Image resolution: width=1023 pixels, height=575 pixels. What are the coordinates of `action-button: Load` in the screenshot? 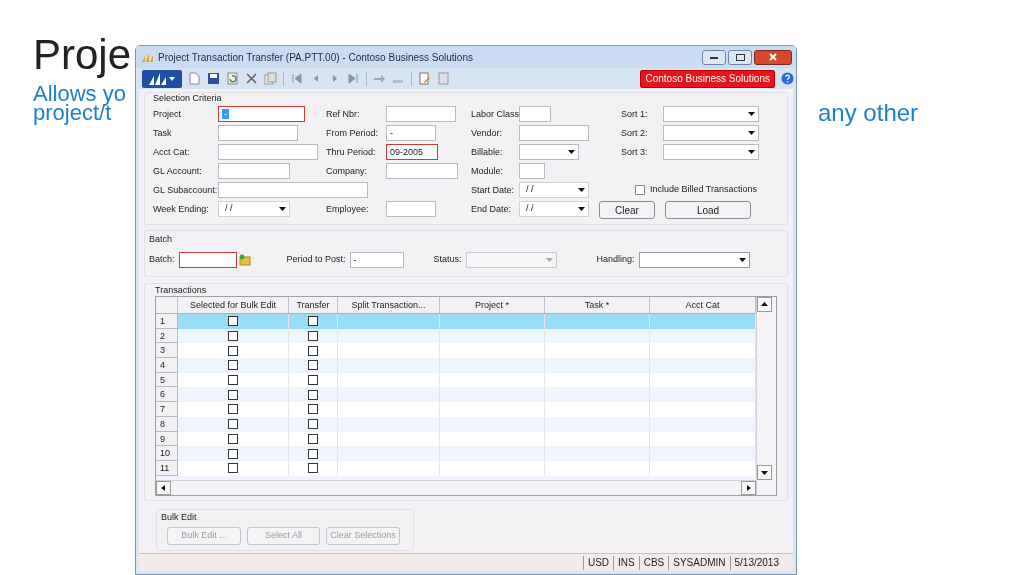 It's located at (708, 210).